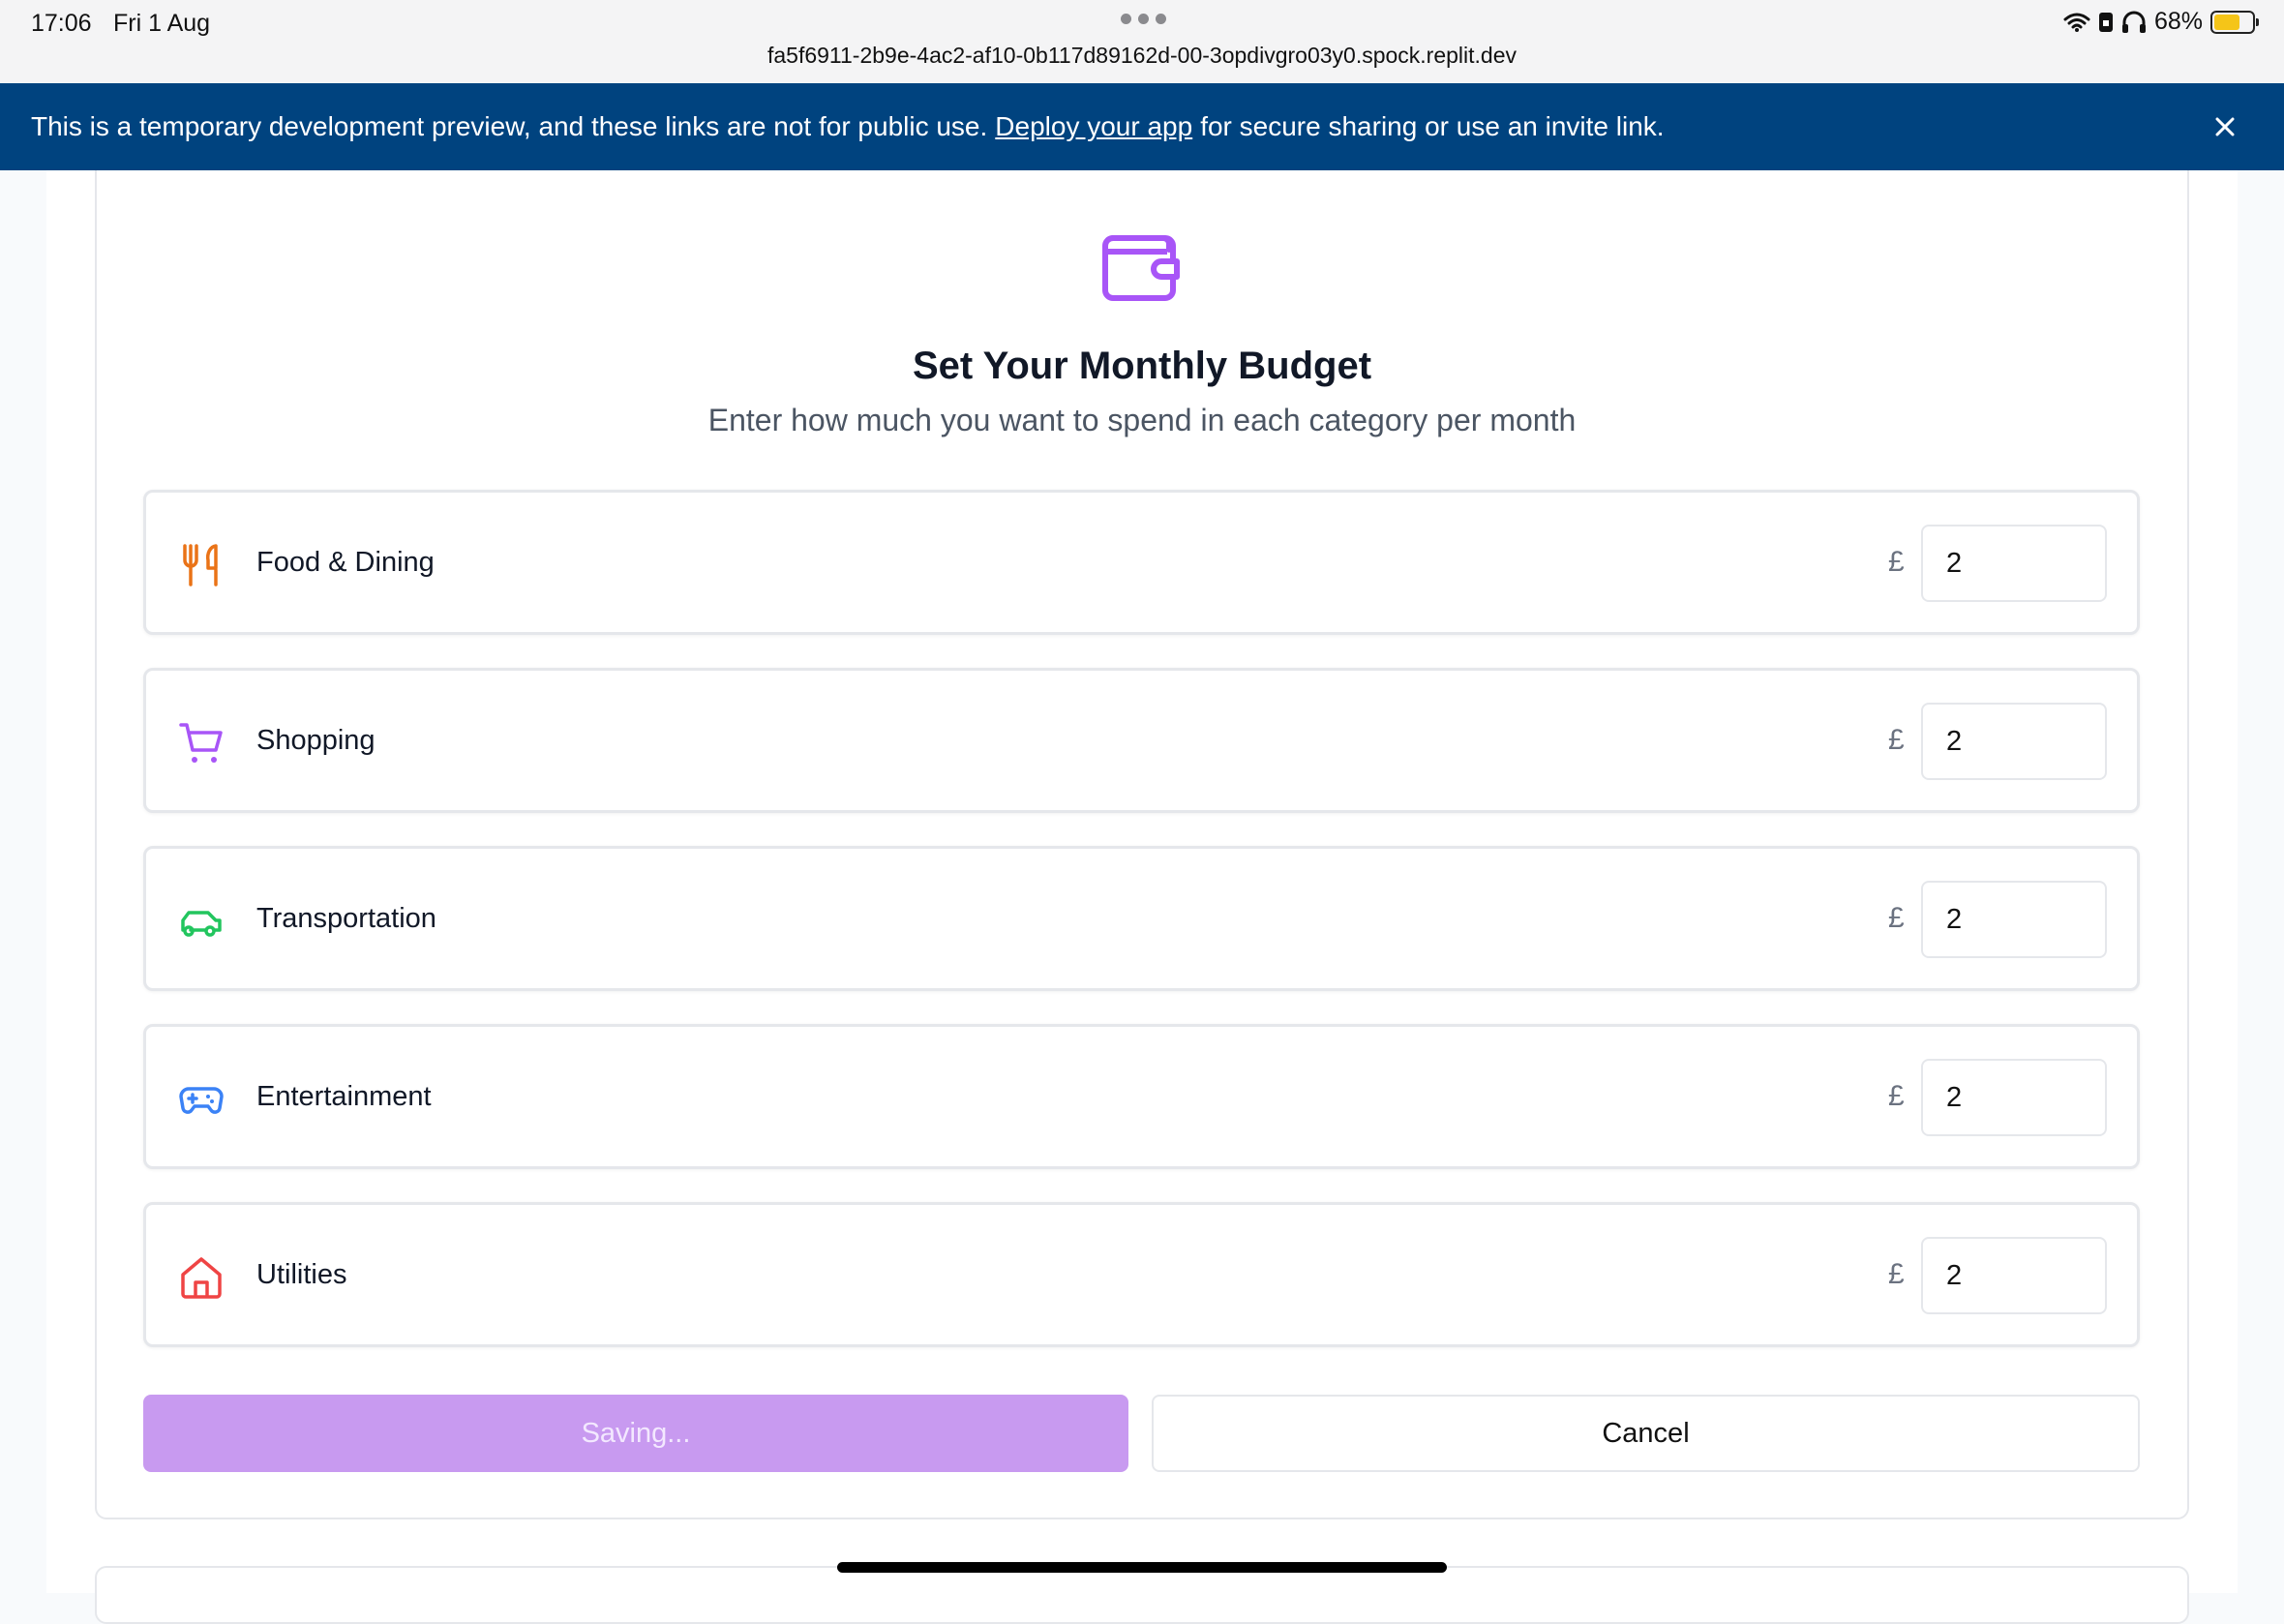  What do you see at coordinates (1142, 1567) in the screenshot?
I see `home-indicator` at bounding box center [1142, 1567].